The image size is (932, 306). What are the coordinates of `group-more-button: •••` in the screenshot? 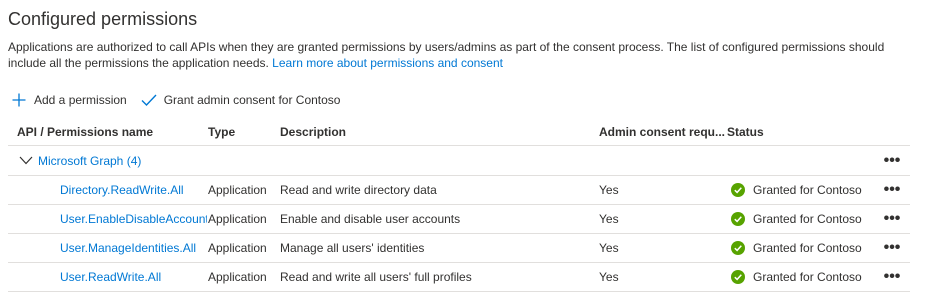 It's located at (892, 160).